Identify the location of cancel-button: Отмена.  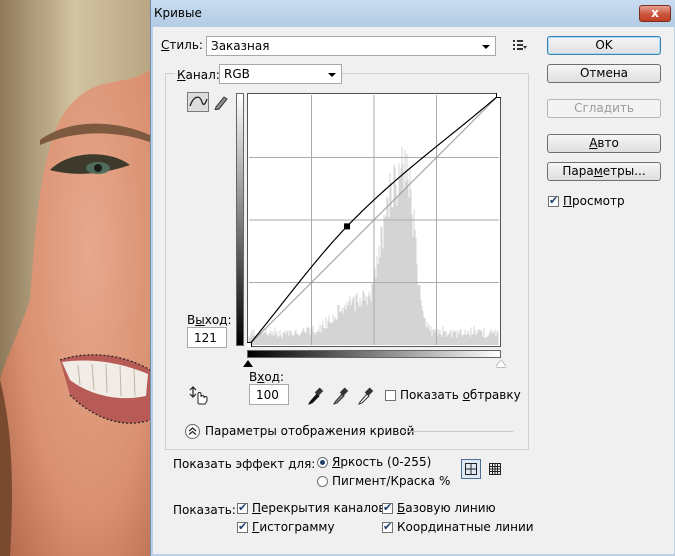
(604, 73).